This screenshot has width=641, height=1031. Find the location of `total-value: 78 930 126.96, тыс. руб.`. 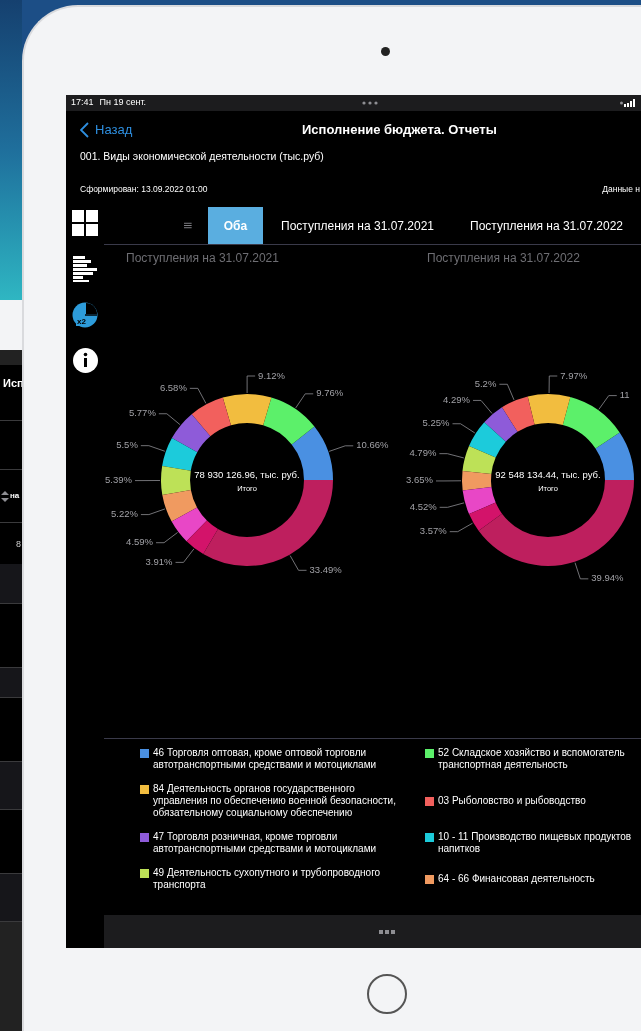

total-value: 78 930 126.96, тыс. руб. is located at coordinates (247, 474).